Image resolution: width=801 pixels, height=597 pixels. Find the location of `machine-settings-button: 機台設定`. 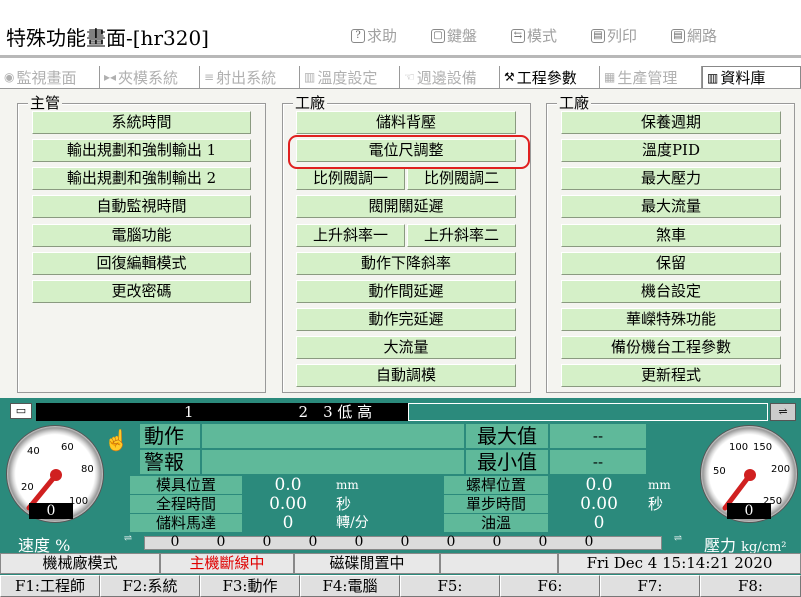

machine-settings-button: 機台設定 is located at coordinates (671, 291).